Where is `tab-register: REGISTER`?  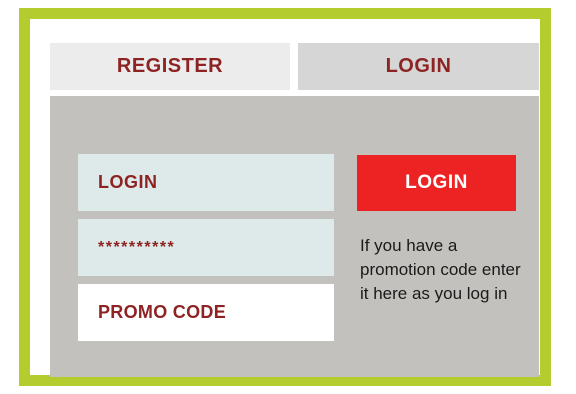
tab-register: REGISTER is located at coordinates (170, 66).